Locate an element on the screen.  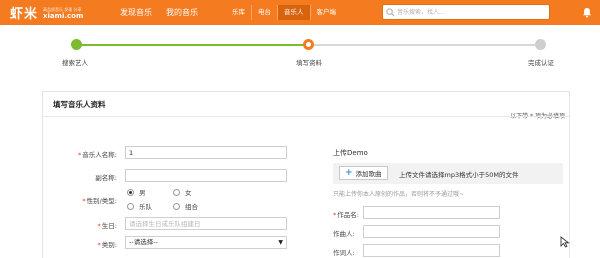
search-box is located at coordinates (466, 12).